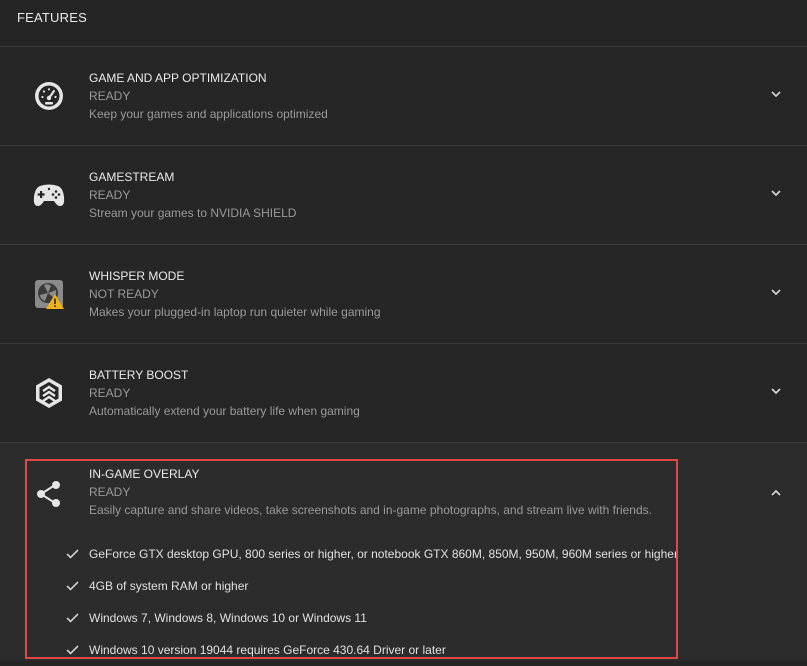 This screenshot has width=807, height=666. I want to click on chevron-up-icon, so click(776, 492).